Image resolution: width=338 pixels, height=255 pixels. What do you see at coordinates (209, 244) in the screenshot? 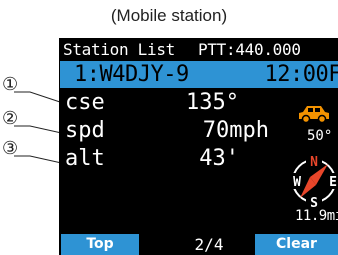
I see `page-indicator: 2/4` at bounding box center [209, 244].